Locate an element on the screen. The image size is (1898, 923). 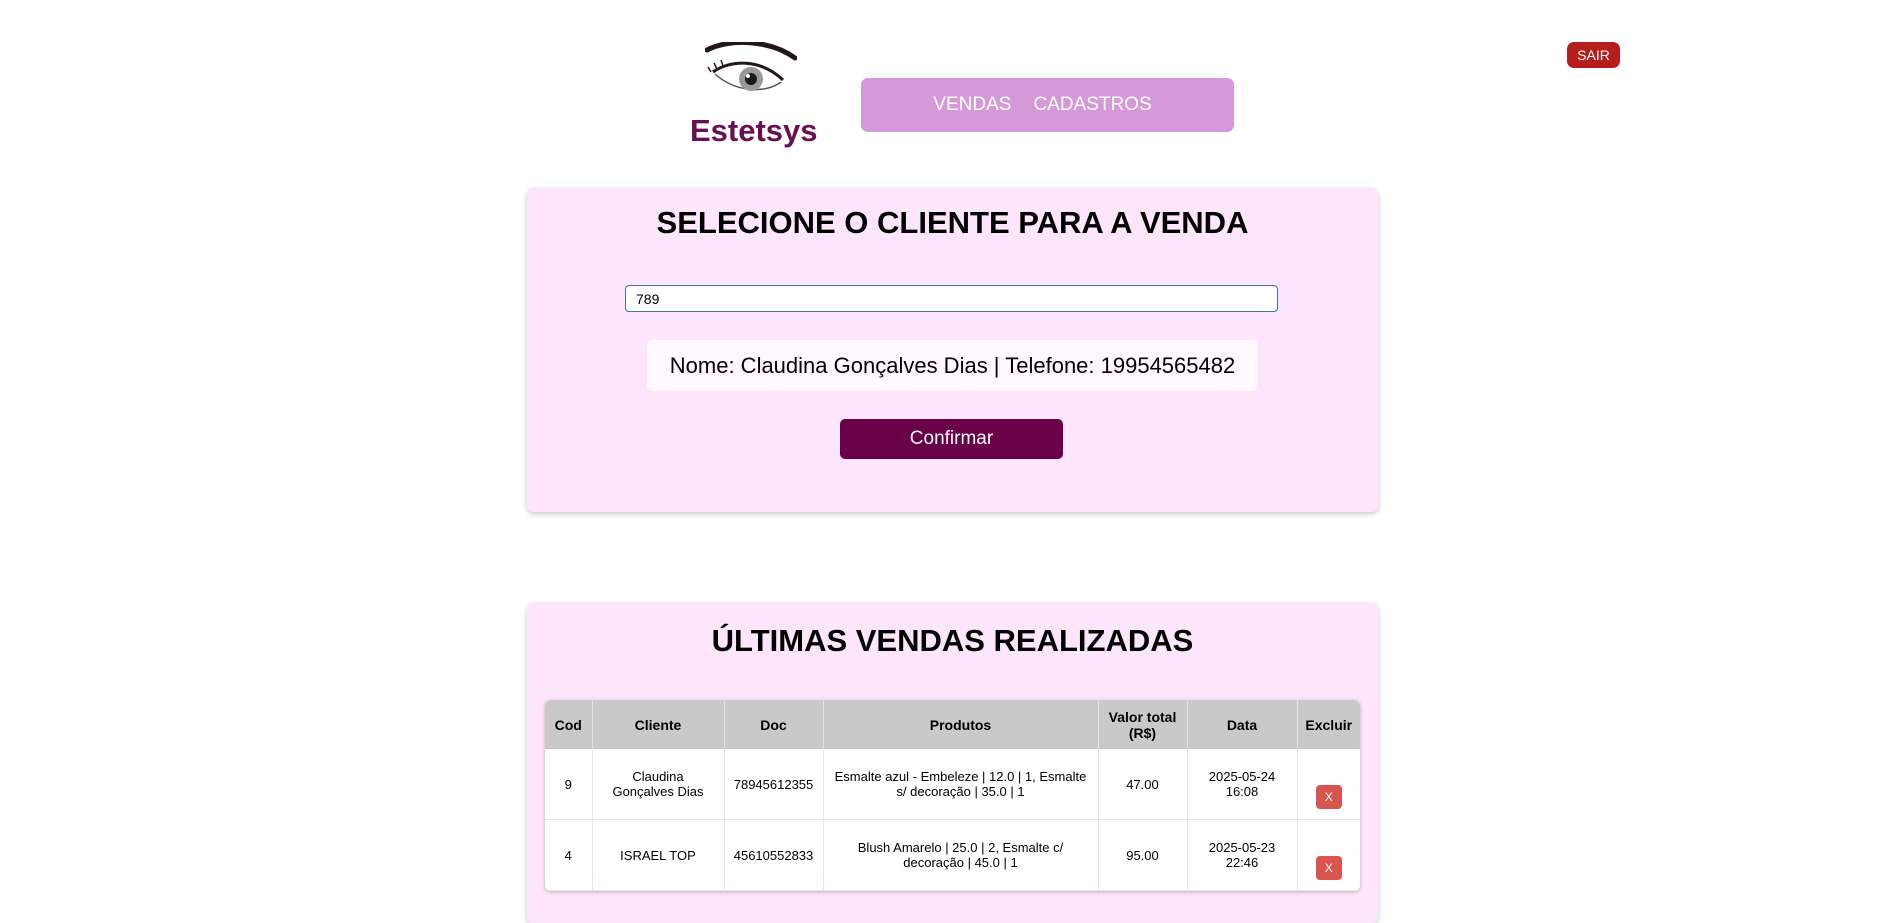
col-cliente: Cliente is located at coordinates (658, 724).